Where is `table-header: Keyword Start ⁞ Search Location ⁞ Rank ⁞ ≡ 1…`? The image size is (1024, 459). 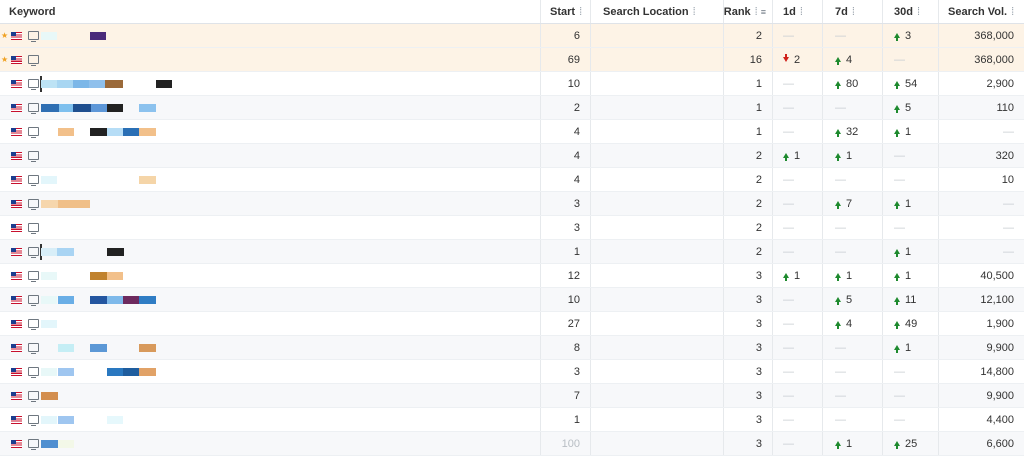
table-header: Keyword Start ⁞ Search Location ⁞ Rank ⁞ ≡ 1… is located at coordinates (512, 12).